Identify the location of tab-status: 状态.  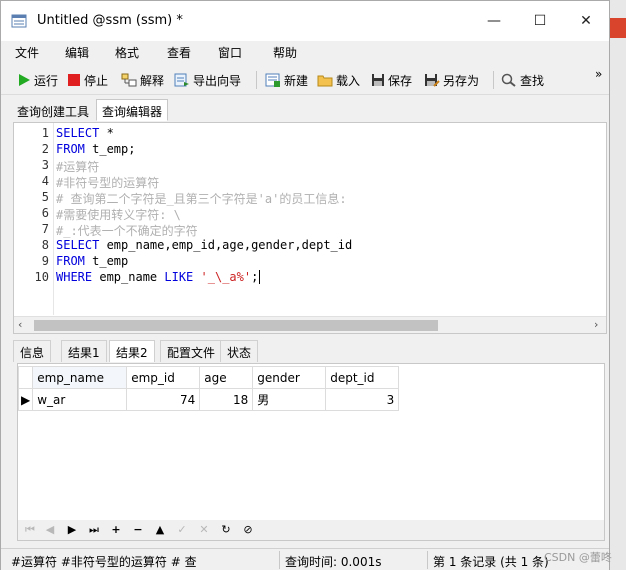
(239, 351).